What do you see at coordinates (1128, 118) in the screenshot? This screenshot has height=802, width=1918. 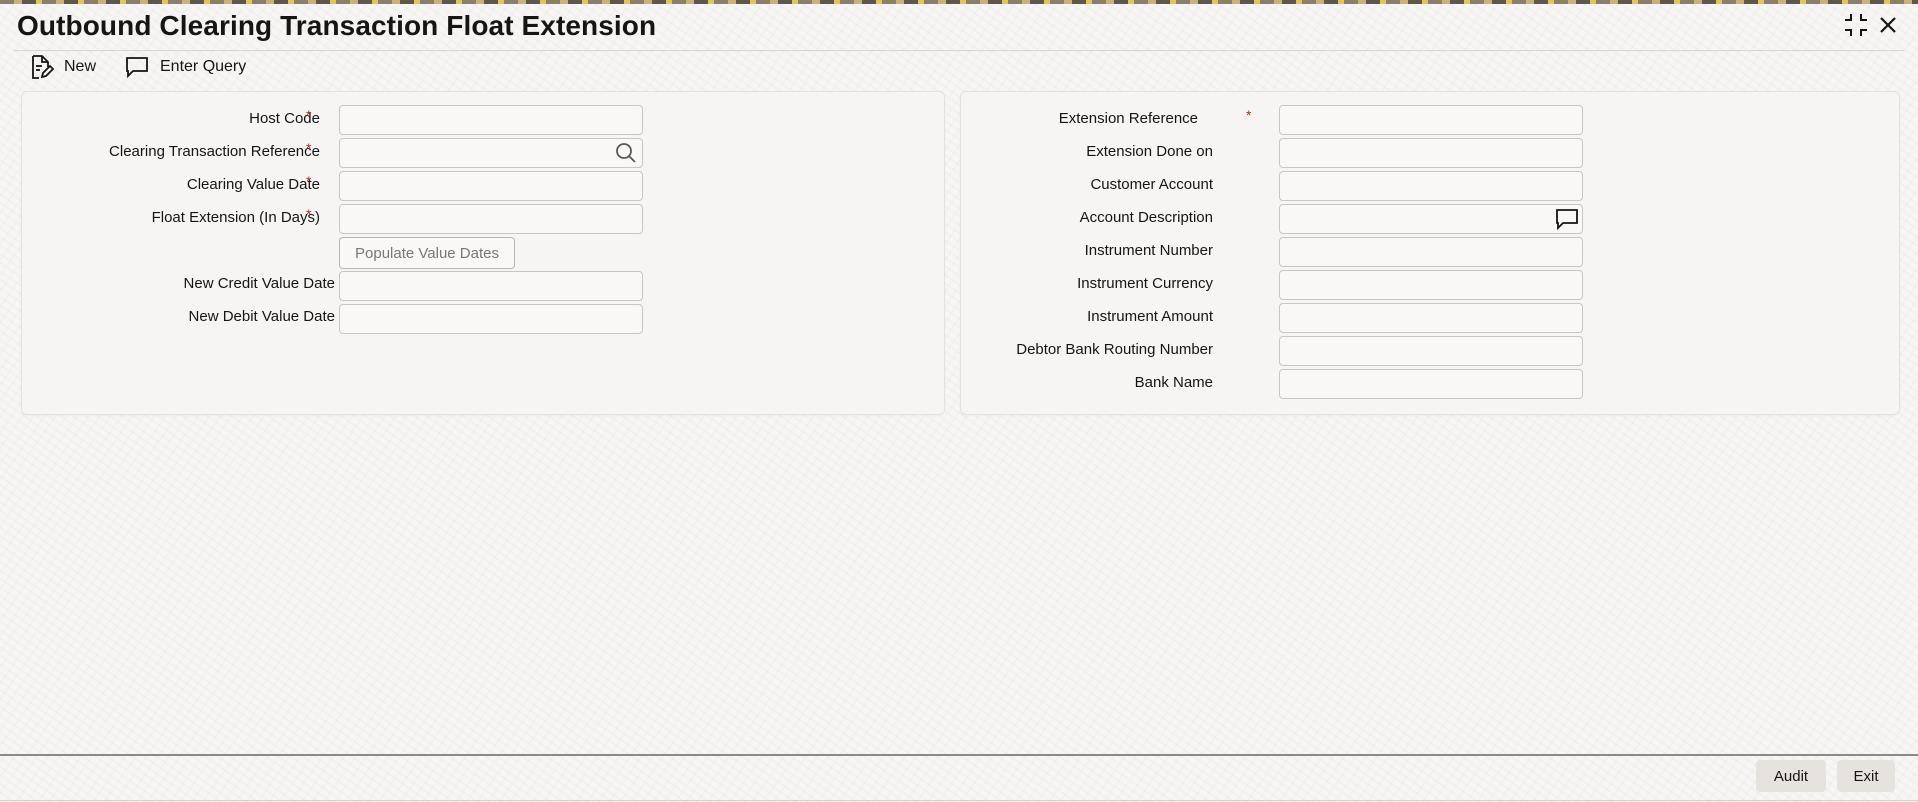 I see `extension-reference-label: Extension Reference` at bounding box center [1128, 118].